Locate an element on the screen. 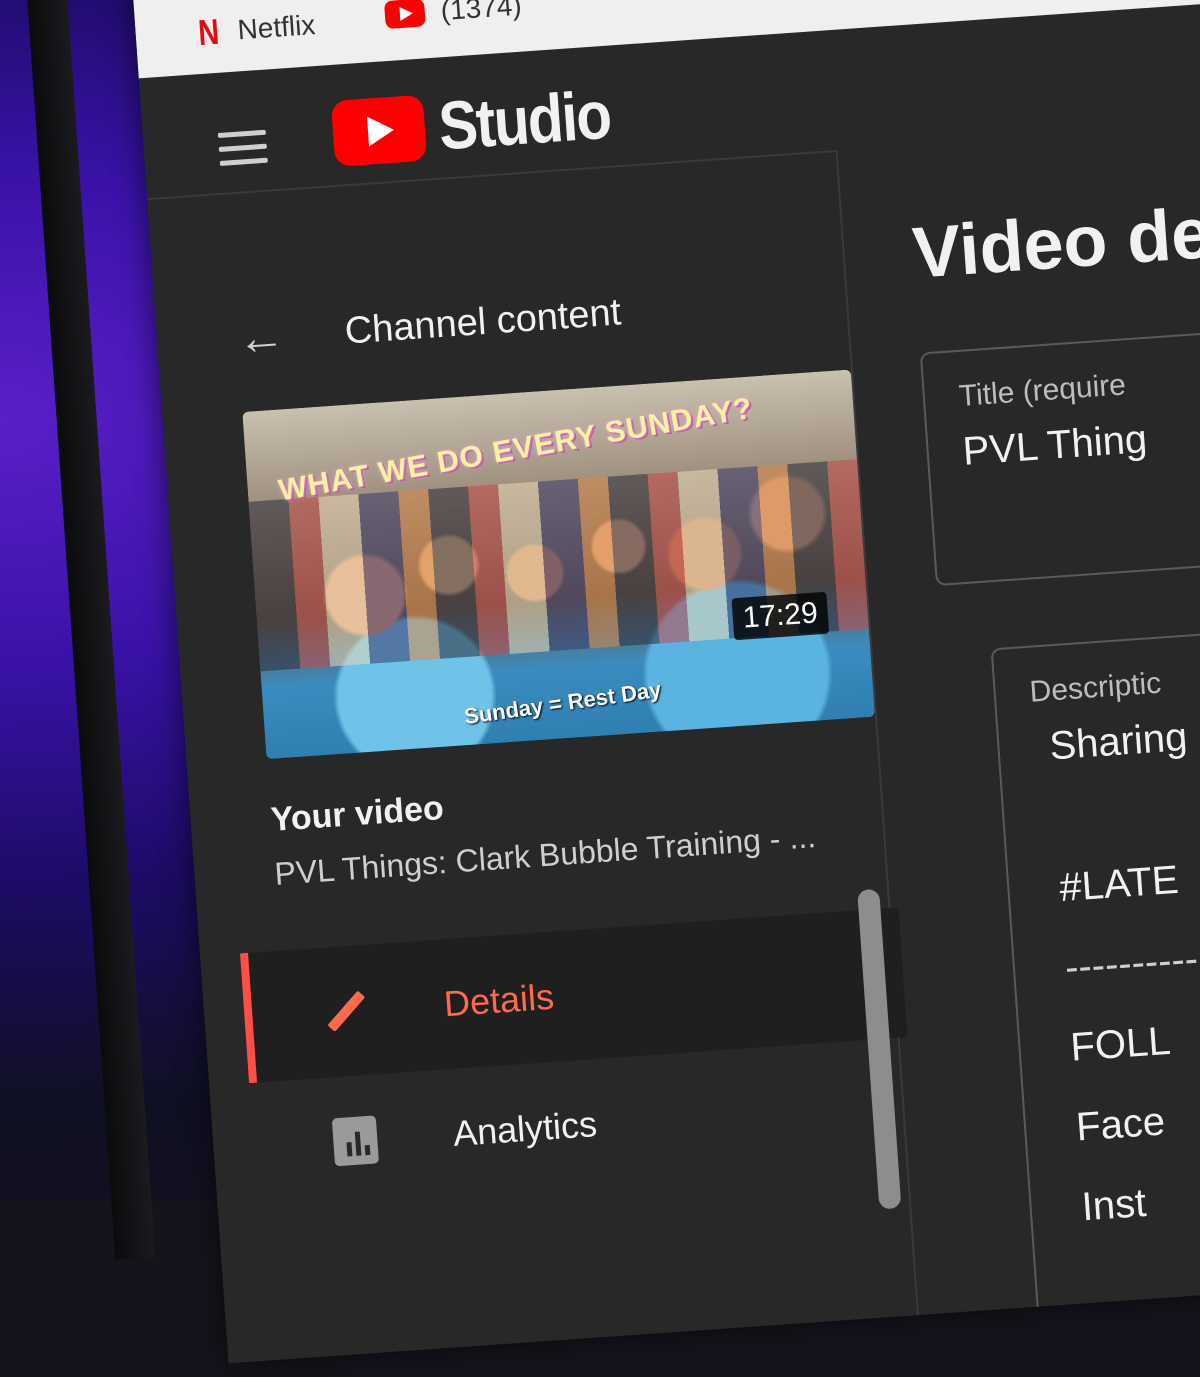 The height and width of the screenshot is (1377, 1200). description-line: Inst is located at coordinates (1114, 1205).